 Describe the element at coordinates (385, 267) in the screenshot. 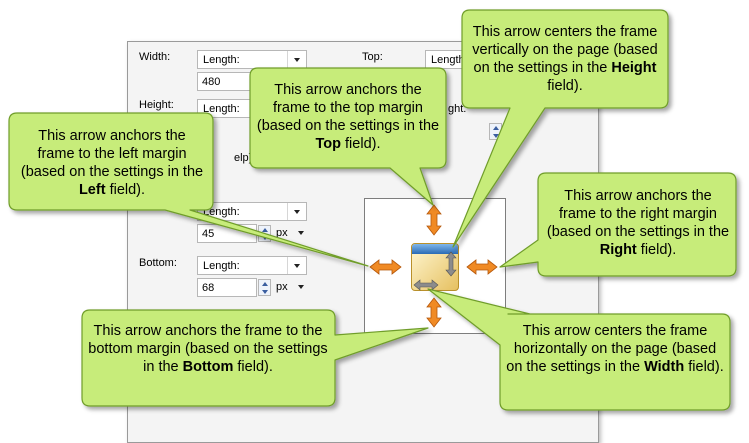

I see `anchor-left-arrow-icon` at that location.